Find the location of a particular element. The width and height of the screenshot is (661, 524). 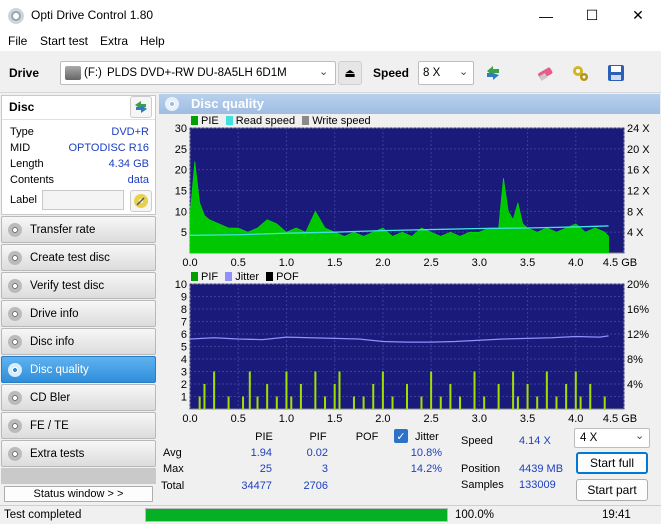

maximize-button: ☐ is located at coordinates (592, 15).